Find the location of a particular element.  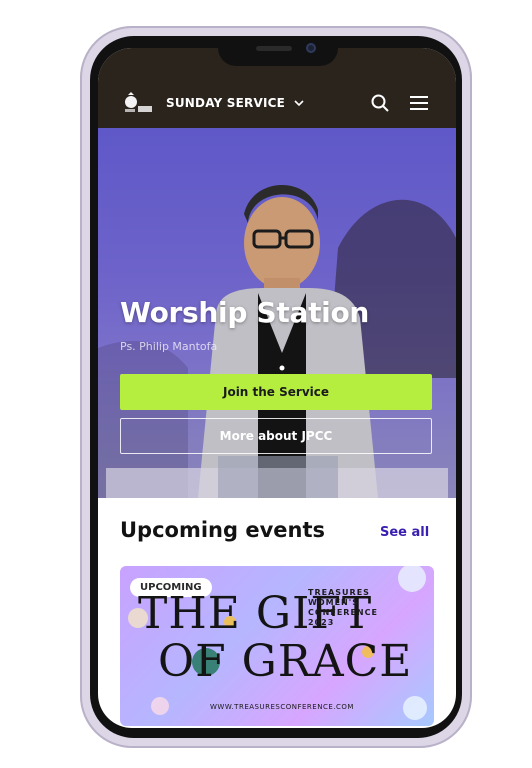

search-icon is located at coordinates (380, 103).